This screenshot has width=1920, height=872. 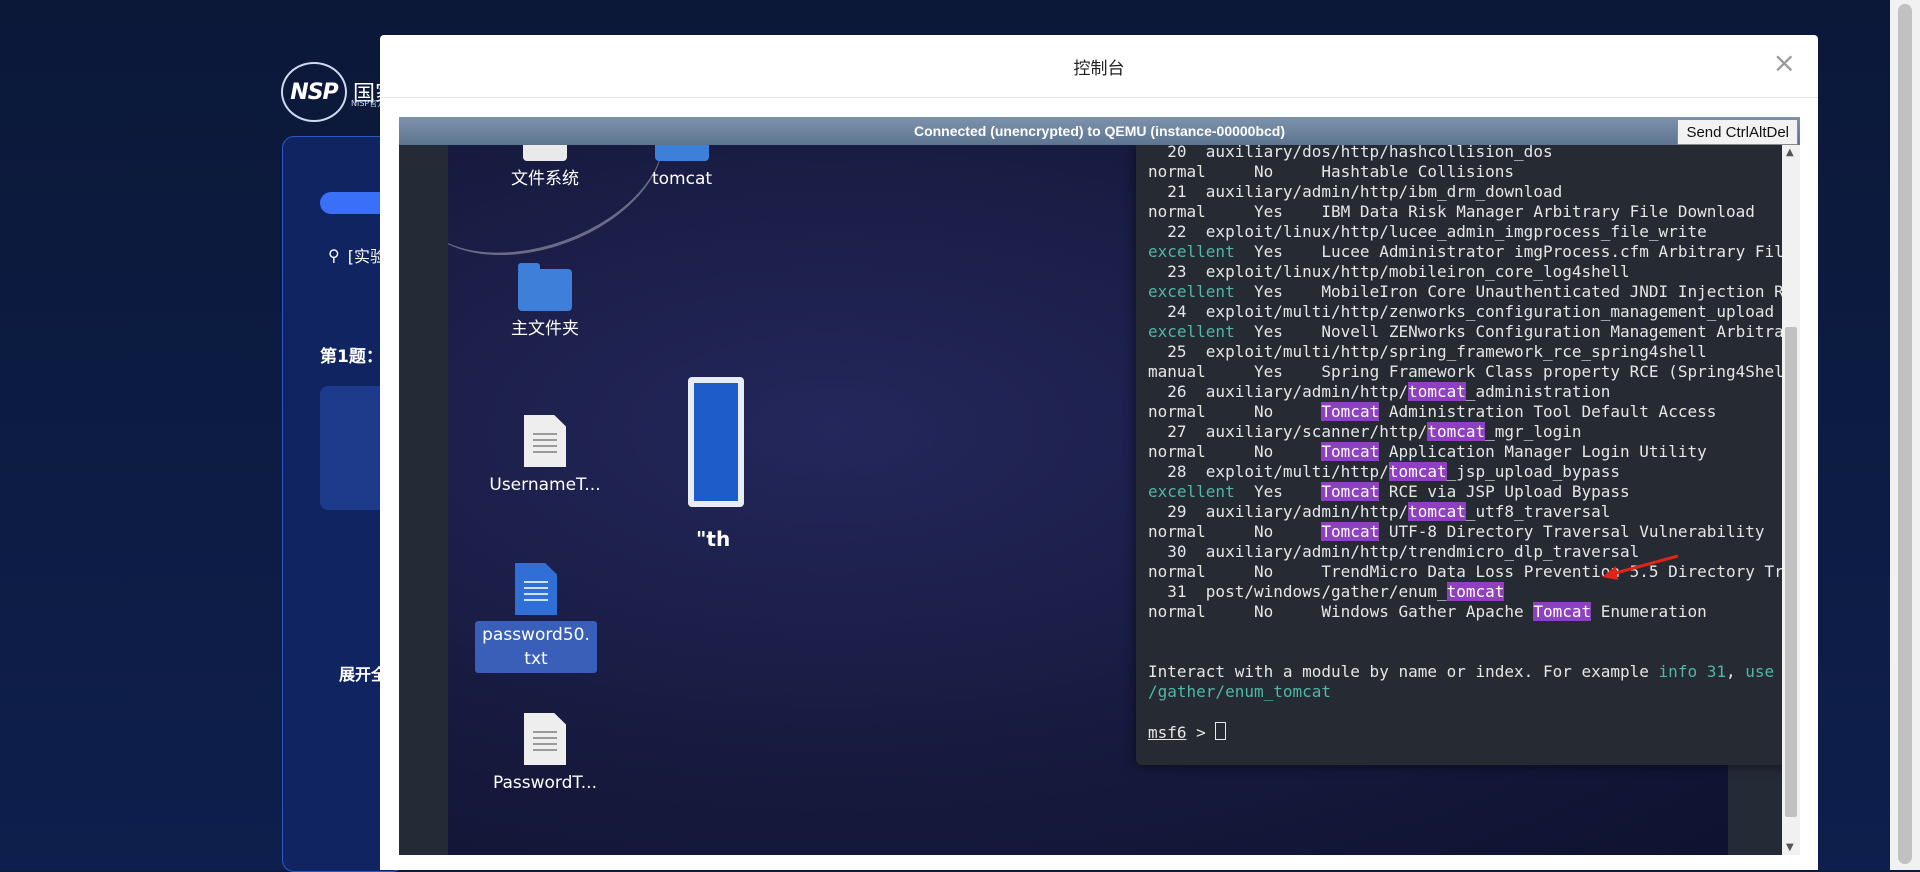 I want to click on desktop-icon-password50: password50.txt, so click(x=536, y=618).